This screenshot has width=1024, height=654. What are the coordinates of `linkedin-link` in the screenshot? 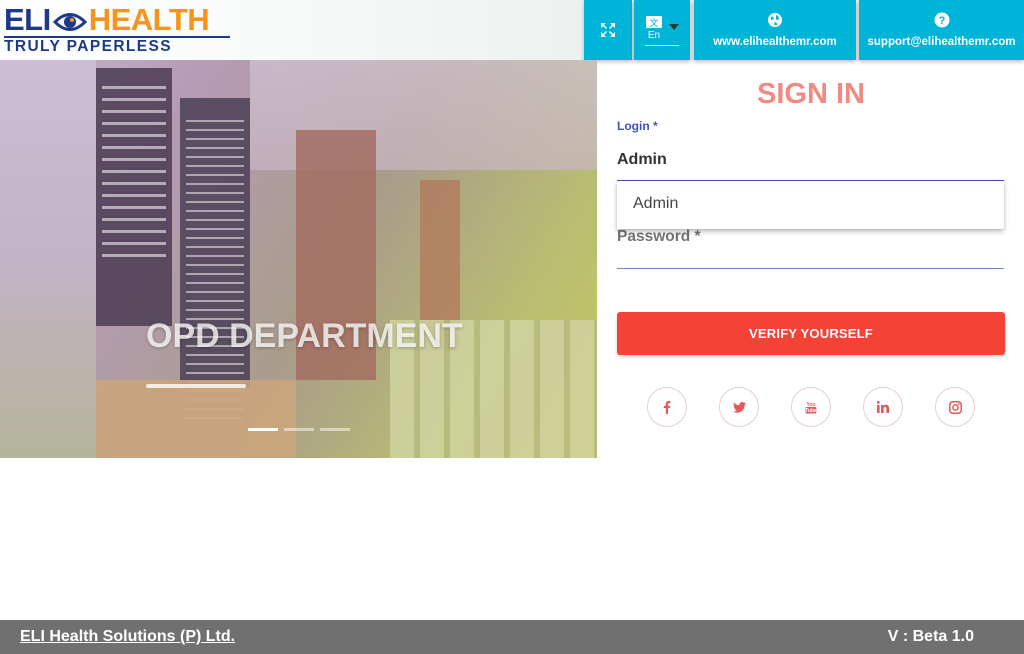 It's located at (883, 407).